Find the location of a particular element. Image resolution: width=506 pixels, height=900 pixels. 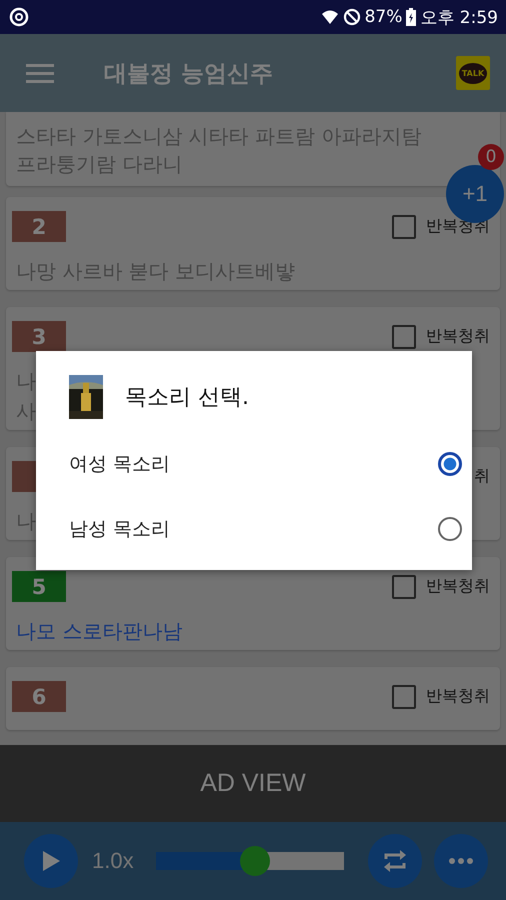

chat-logo-button: TALK is located at coordinates (473, 73).